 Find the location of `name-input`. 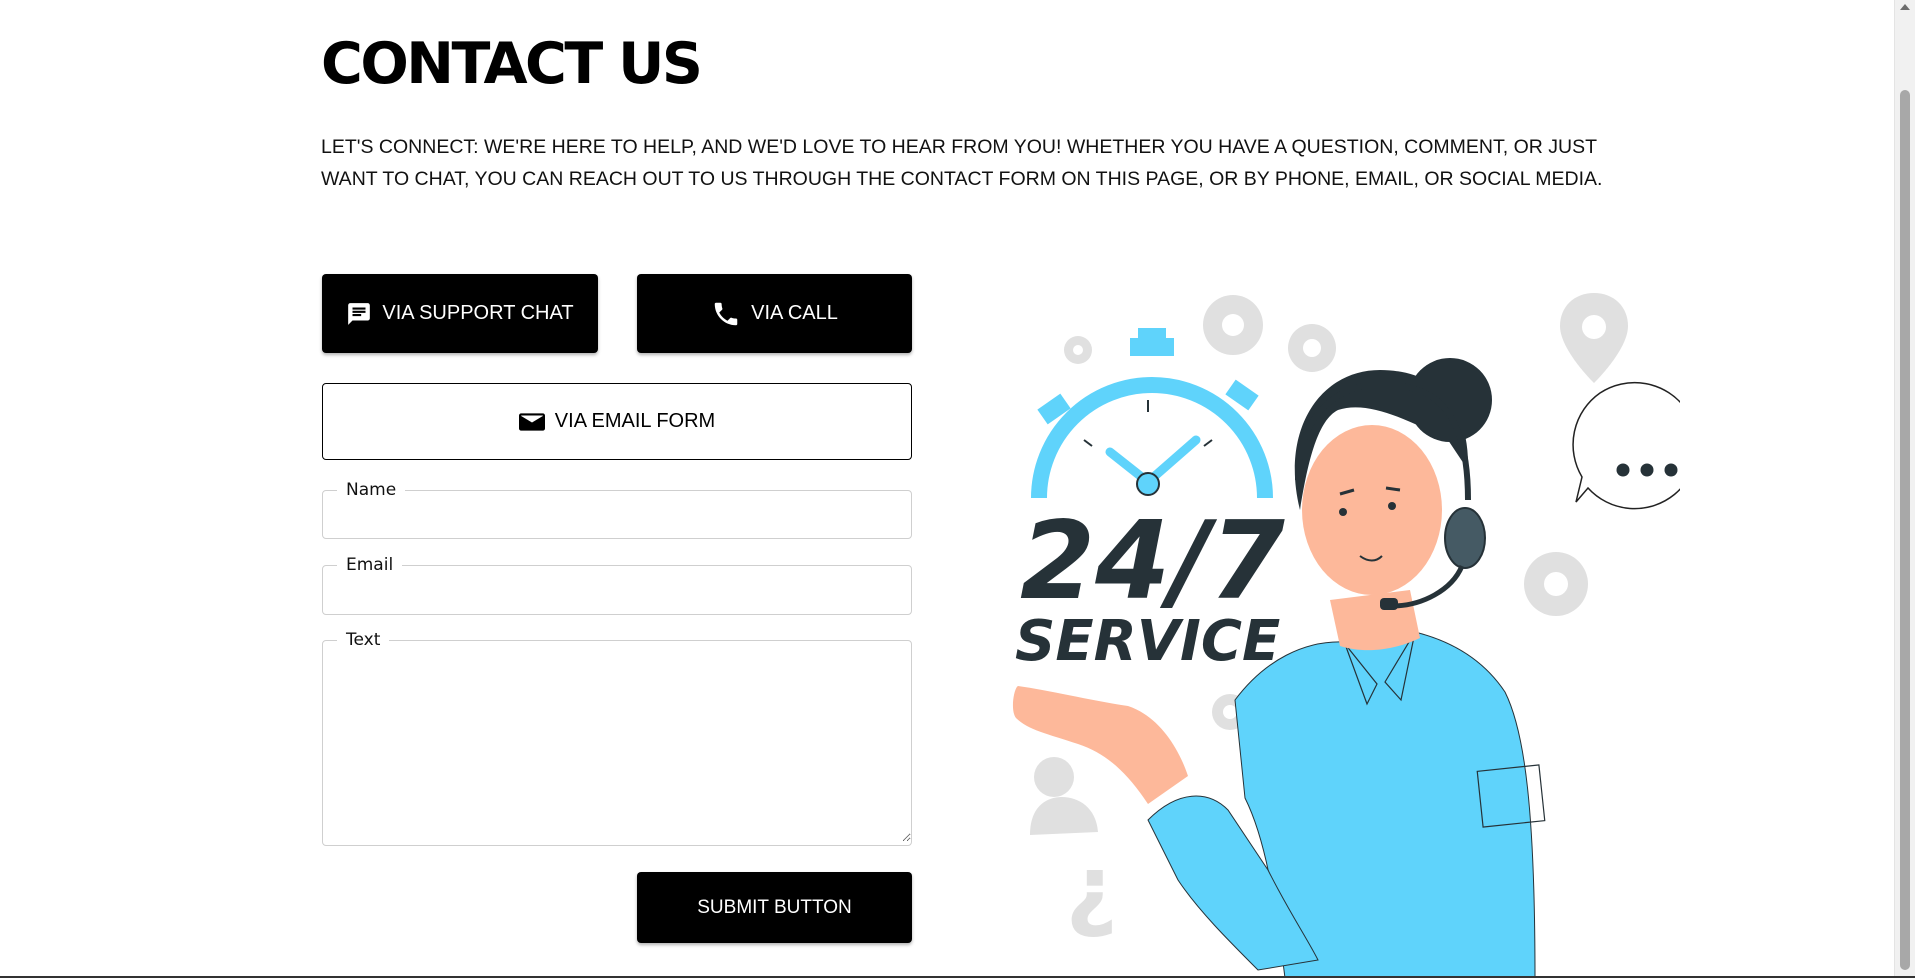

name-input is located at coordinates (617, 517).